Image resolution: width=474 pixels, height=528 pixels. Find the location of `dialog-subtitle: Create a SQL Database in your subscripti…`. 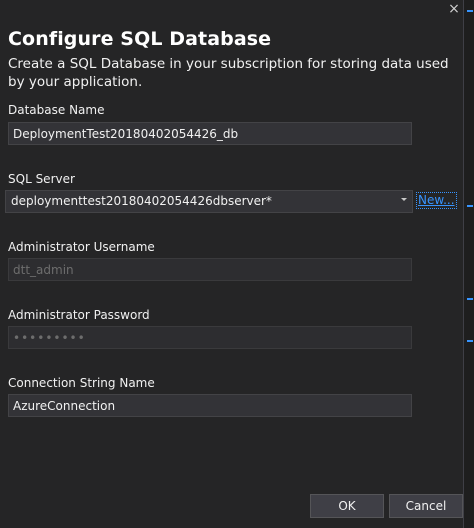

dialog-subtitle: Create a SQL Database in your subscripti… is located at coordinates (228, 73).